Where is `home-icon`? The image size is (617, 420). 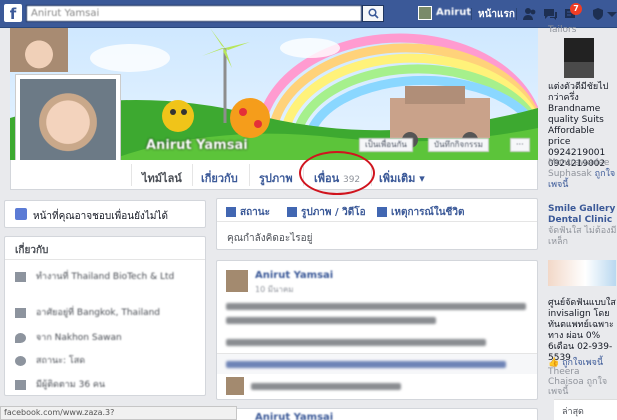 home-icon is located at coordinates (20, 312).